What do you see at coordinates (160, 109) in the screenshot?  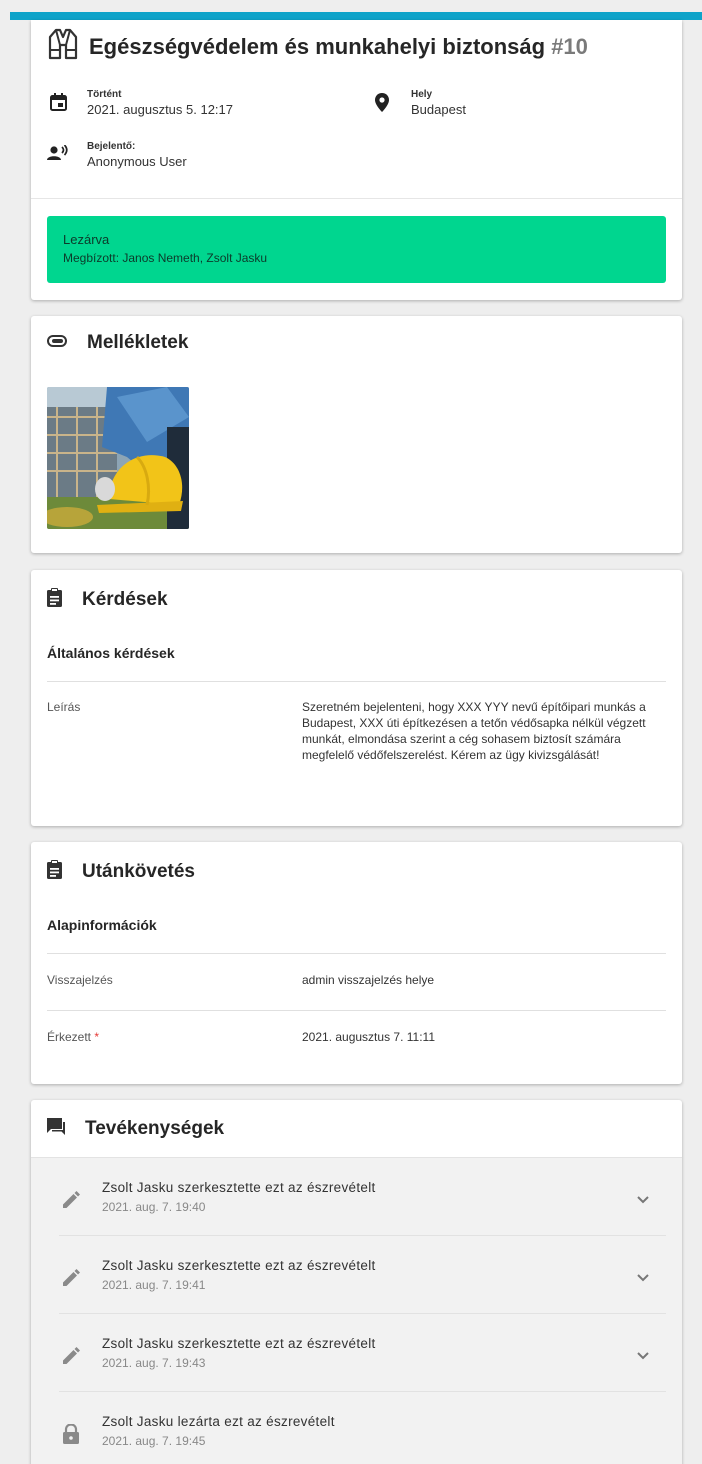 I see `occurred-value: 2021. augusztus 5. 12:17` at bounding box center [160, 109].